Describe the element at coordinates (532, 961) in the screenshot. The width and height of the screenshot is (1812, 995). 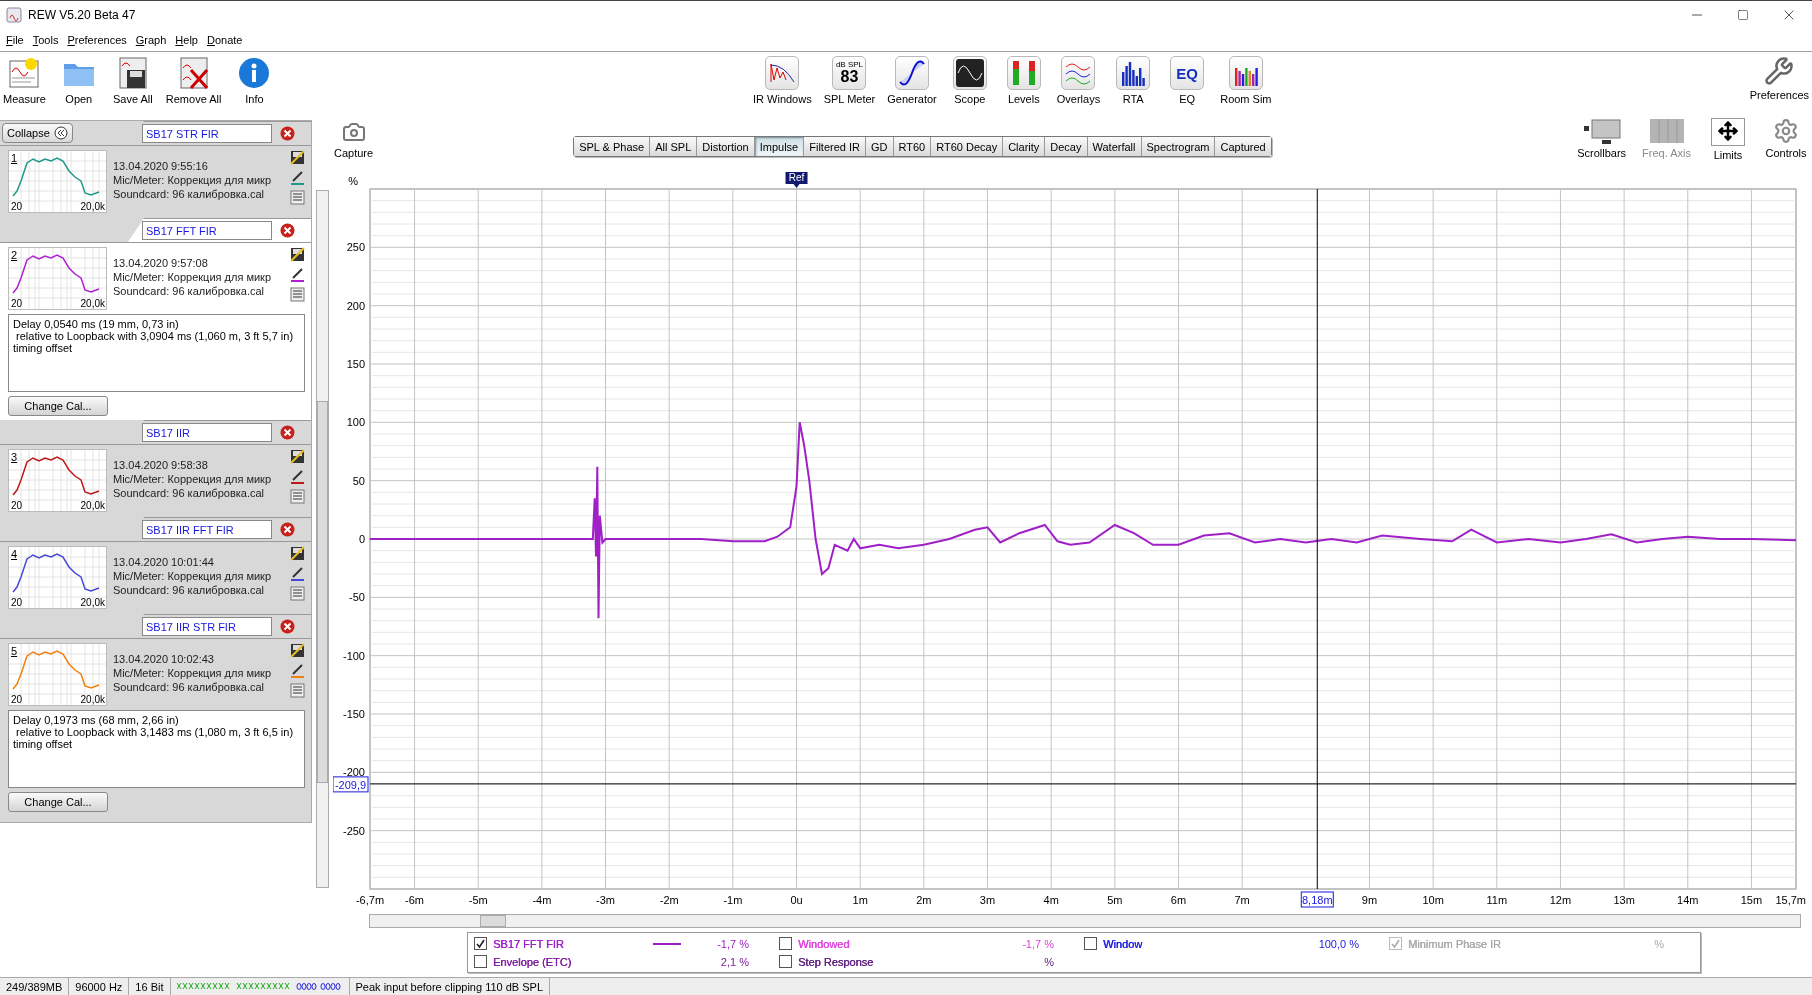
I see `legend-label: Envelope (ETC)` at that location.